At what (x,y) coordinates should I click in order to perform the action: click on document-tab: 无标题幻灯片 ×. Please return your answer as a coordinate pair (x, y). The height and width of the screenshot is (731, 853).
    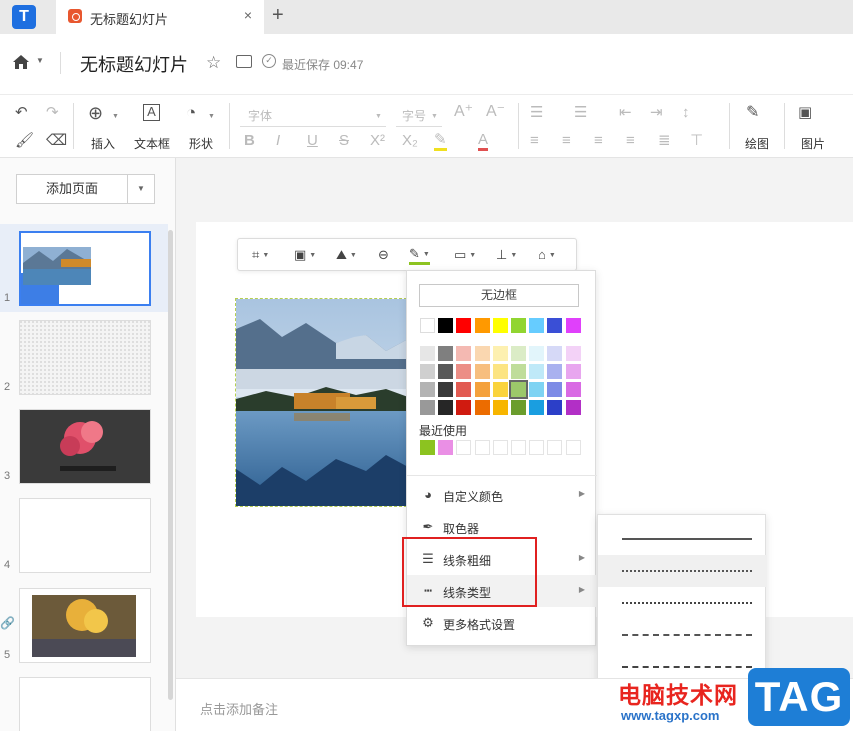
    Looking at the image, I should click on (160, 17).